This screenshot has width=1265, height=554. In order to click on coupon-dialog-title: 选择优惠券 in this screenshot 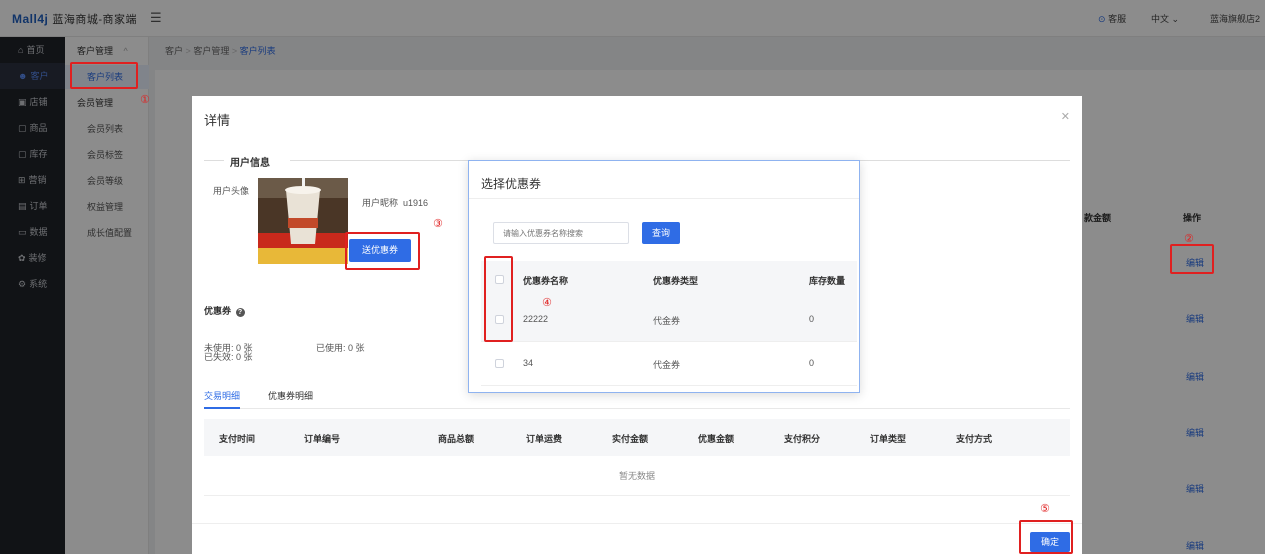, I will do `click(511, 184)`.